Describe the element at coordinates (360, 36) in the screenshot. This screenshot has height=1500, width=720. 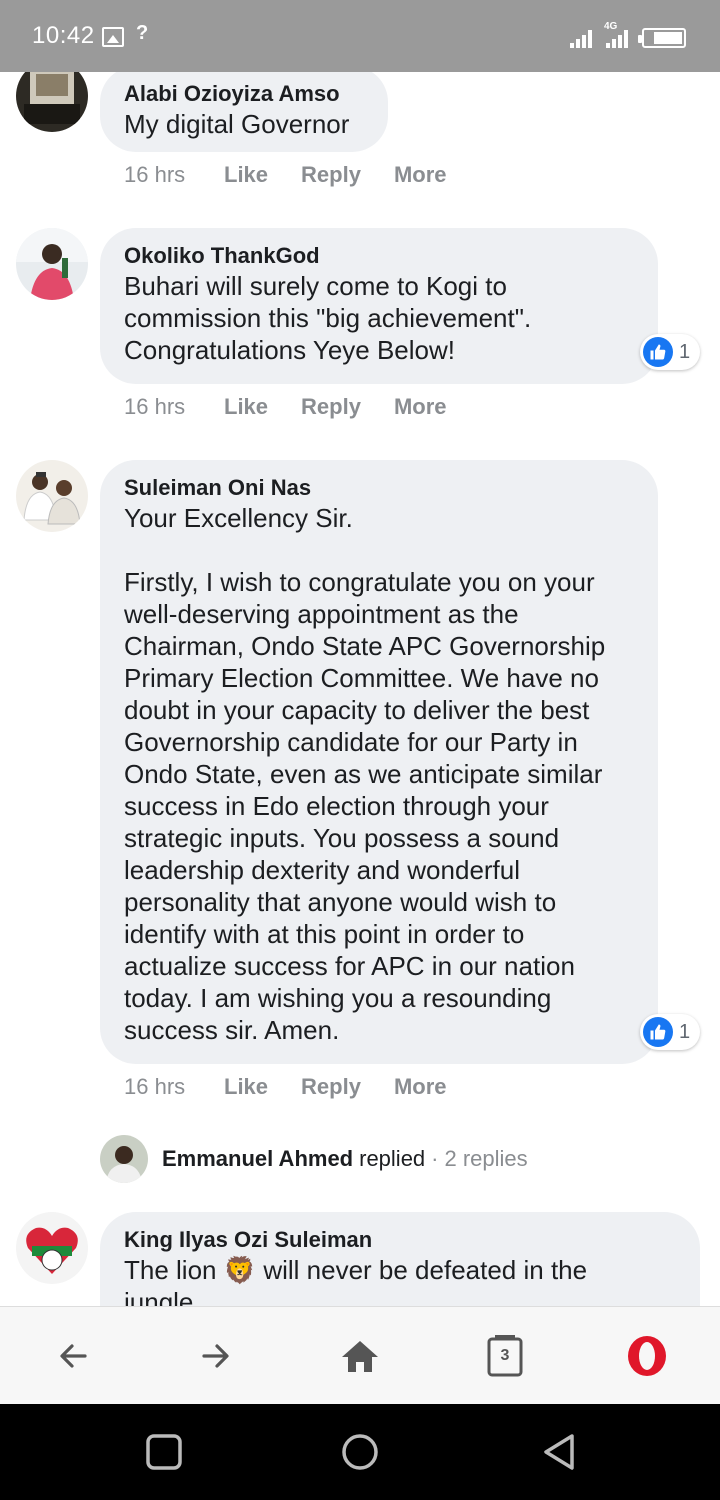
I see `status-bar: 10:42 ? 4G` at that location.